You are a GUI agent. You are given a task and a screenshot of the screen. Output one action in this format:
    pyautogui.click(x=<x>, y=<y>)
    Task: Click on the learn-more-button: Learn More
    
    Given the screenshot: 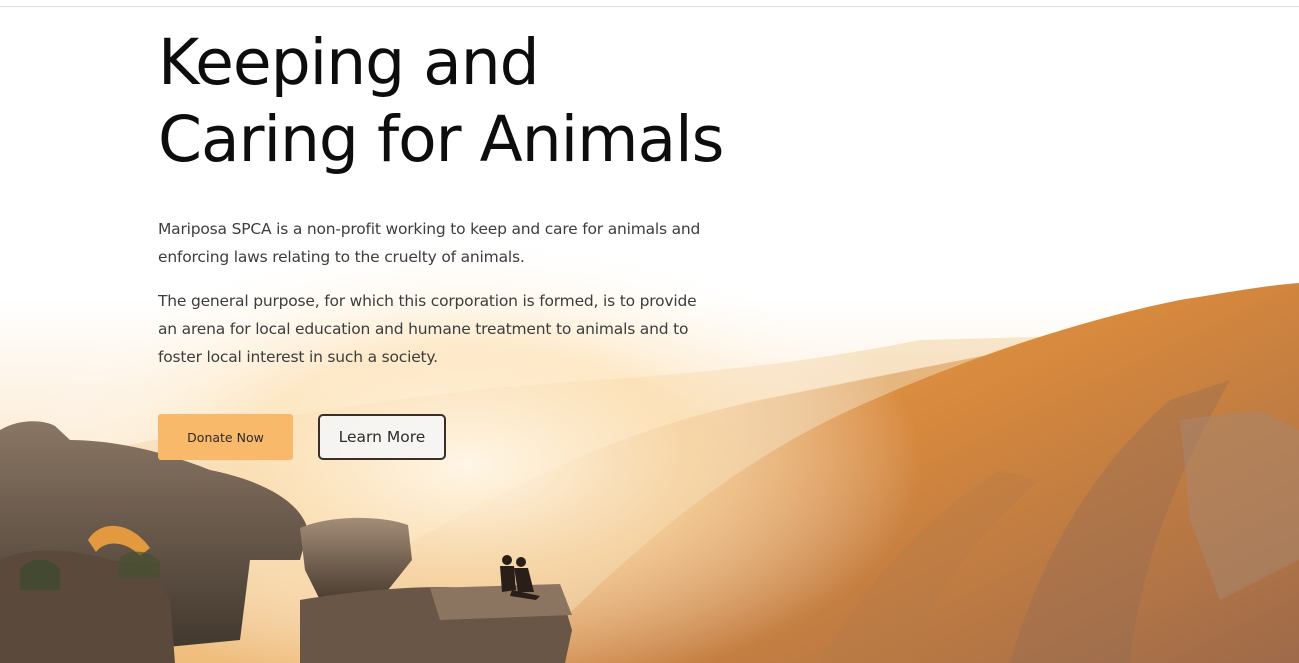 What is the action you would take?
    pyautogui.click(x=382, y=437)
    